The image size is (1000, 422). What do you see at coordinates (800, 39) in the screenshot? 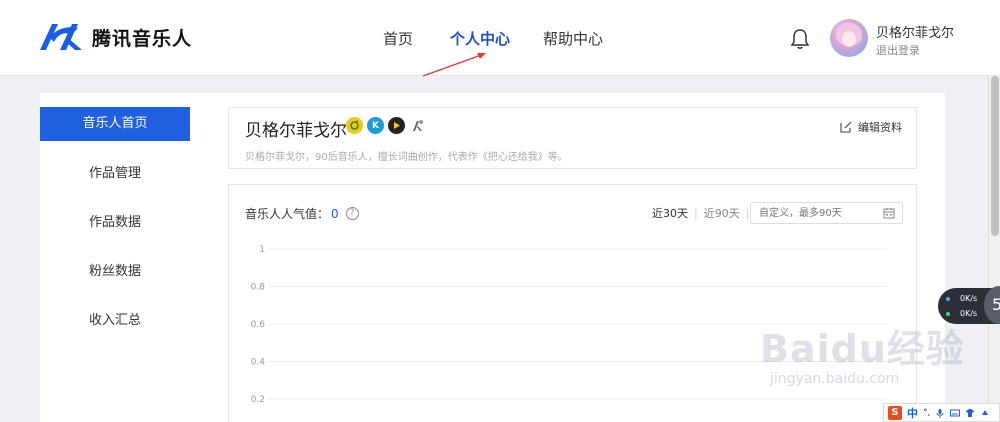
I see `bell-icon` at bounding box center [800, 39].